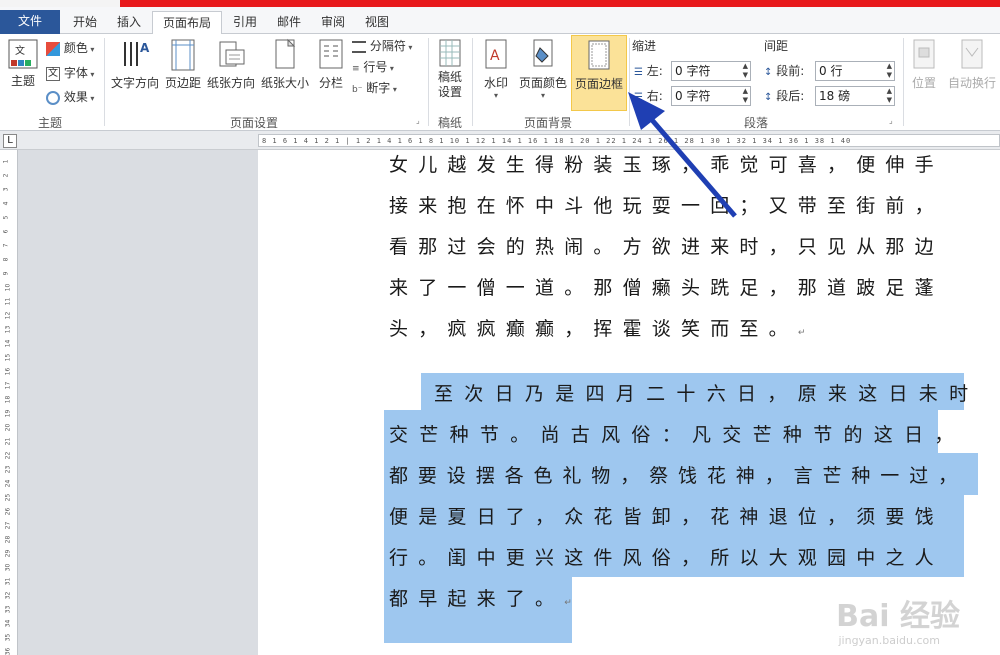 The width and height of the screenshot is (1000, 655). I want to click on spacing-title: 间距, so click(776, 46).